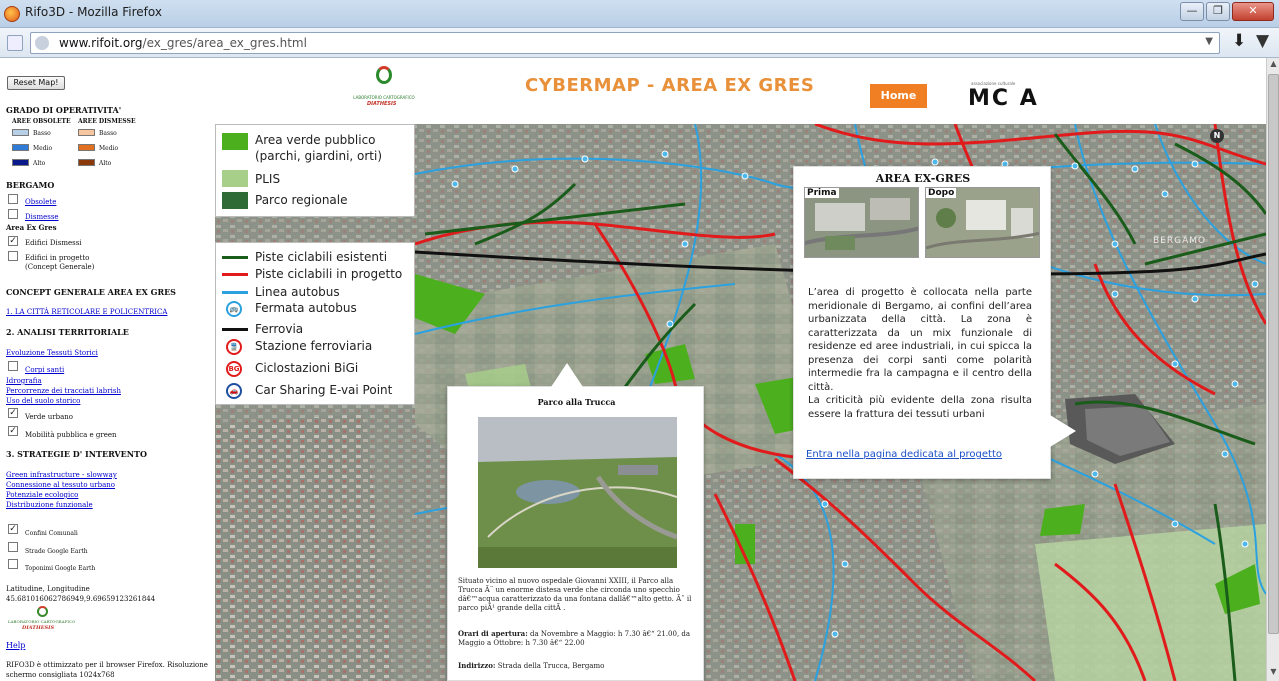  What do you see at coordinates (1209, 41) in the screenshot?
I see `url-dropdown-icon: ▼` at bounding box center [1209, 41].